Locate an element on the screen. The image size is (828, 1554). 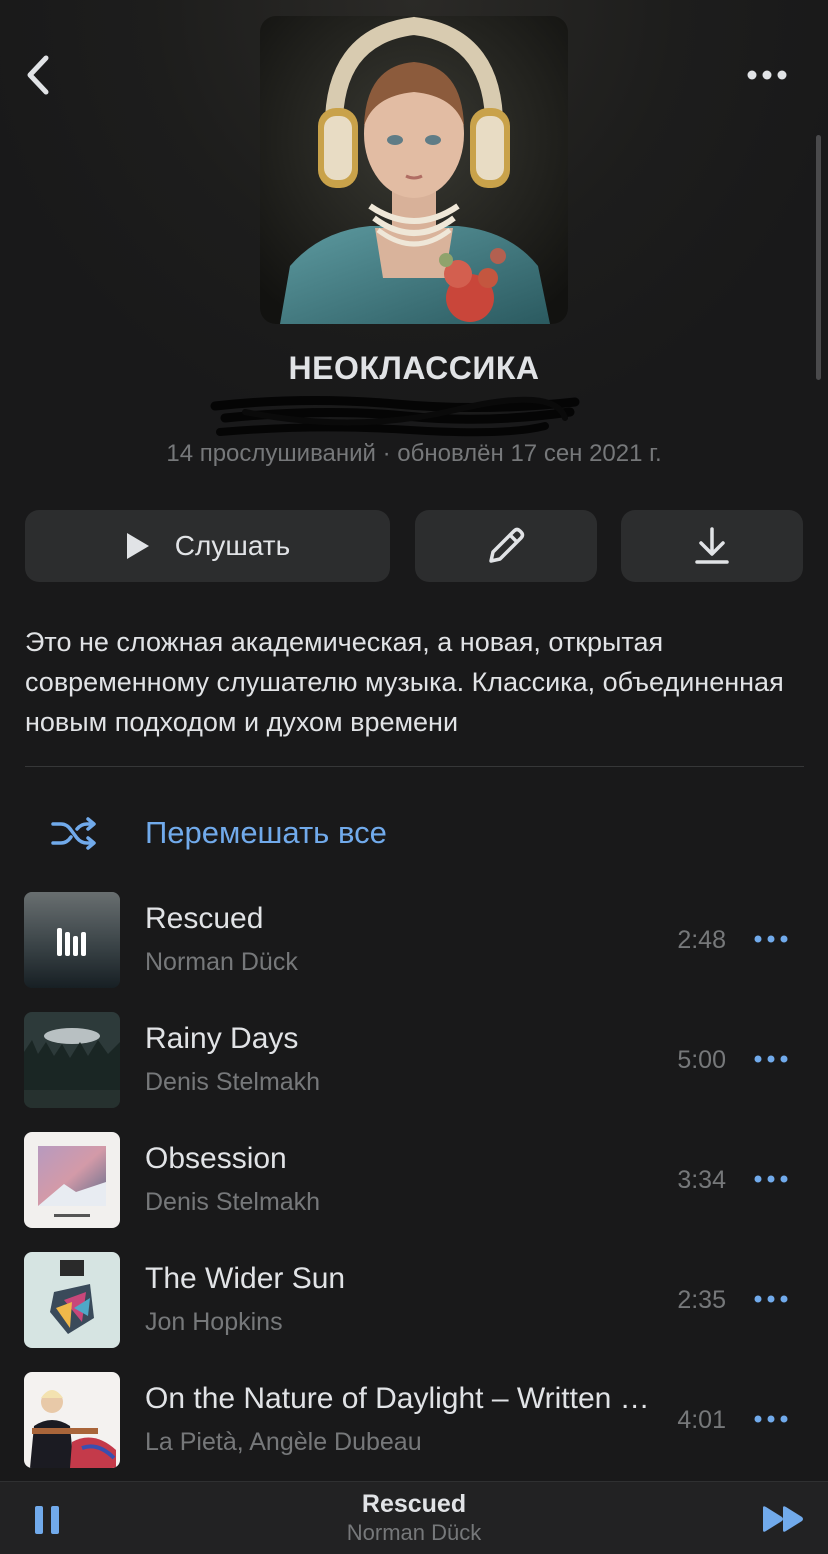
playlist-title: НЕОКЛАССИКА is located at coordinates (414, 368).